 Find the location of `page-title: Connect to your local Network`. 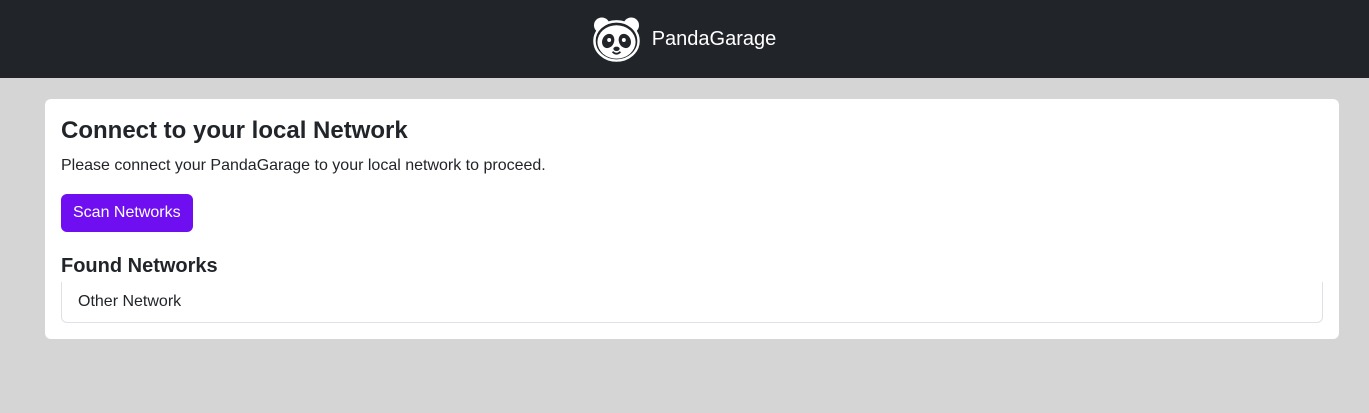

page-title: Connect to your local Network is located at coordinates (234, 130).